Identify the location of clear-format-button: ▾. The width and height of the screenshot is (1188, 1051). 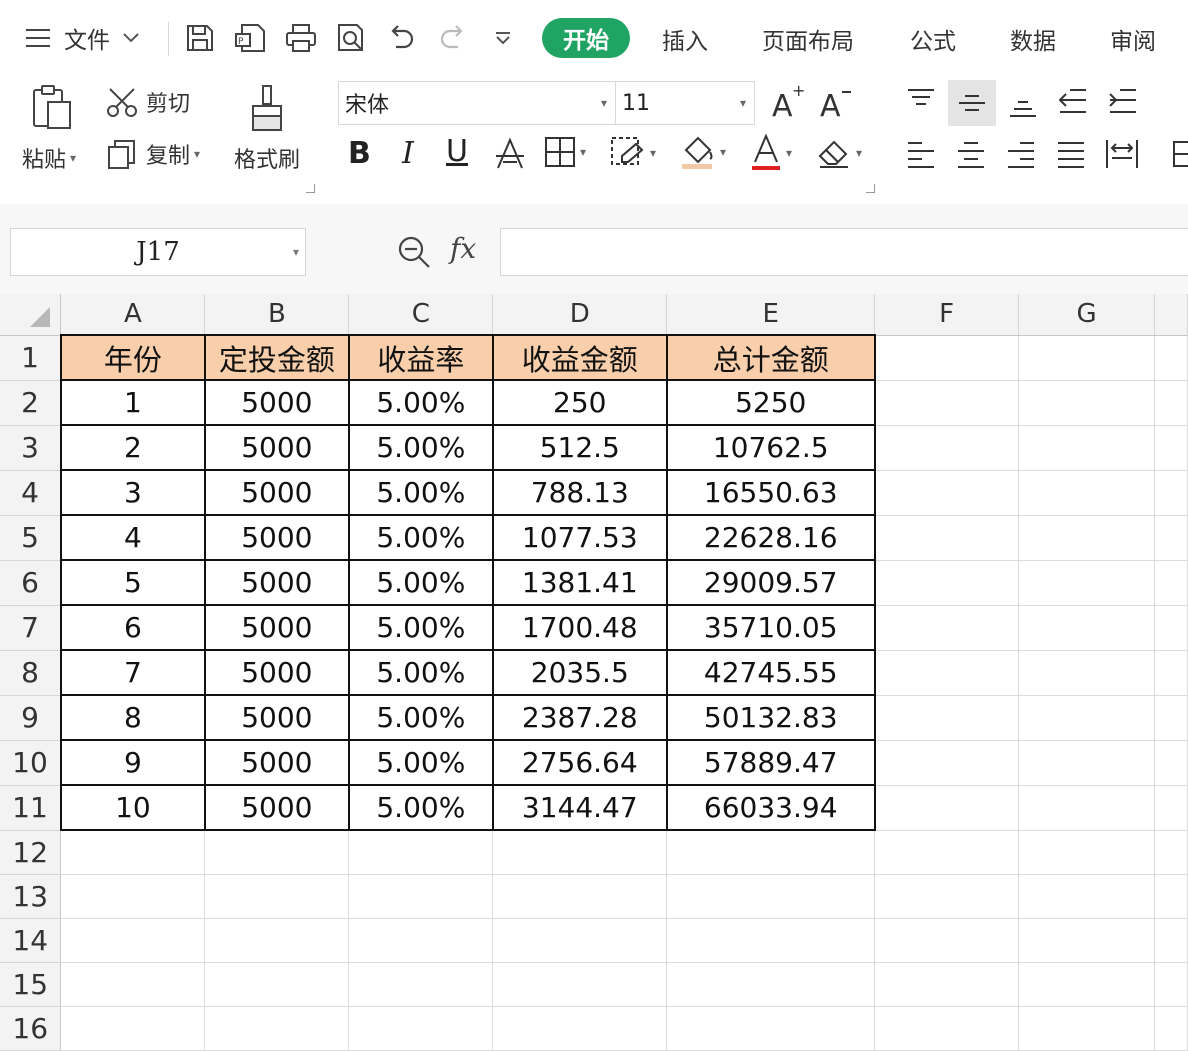
(839, 153).